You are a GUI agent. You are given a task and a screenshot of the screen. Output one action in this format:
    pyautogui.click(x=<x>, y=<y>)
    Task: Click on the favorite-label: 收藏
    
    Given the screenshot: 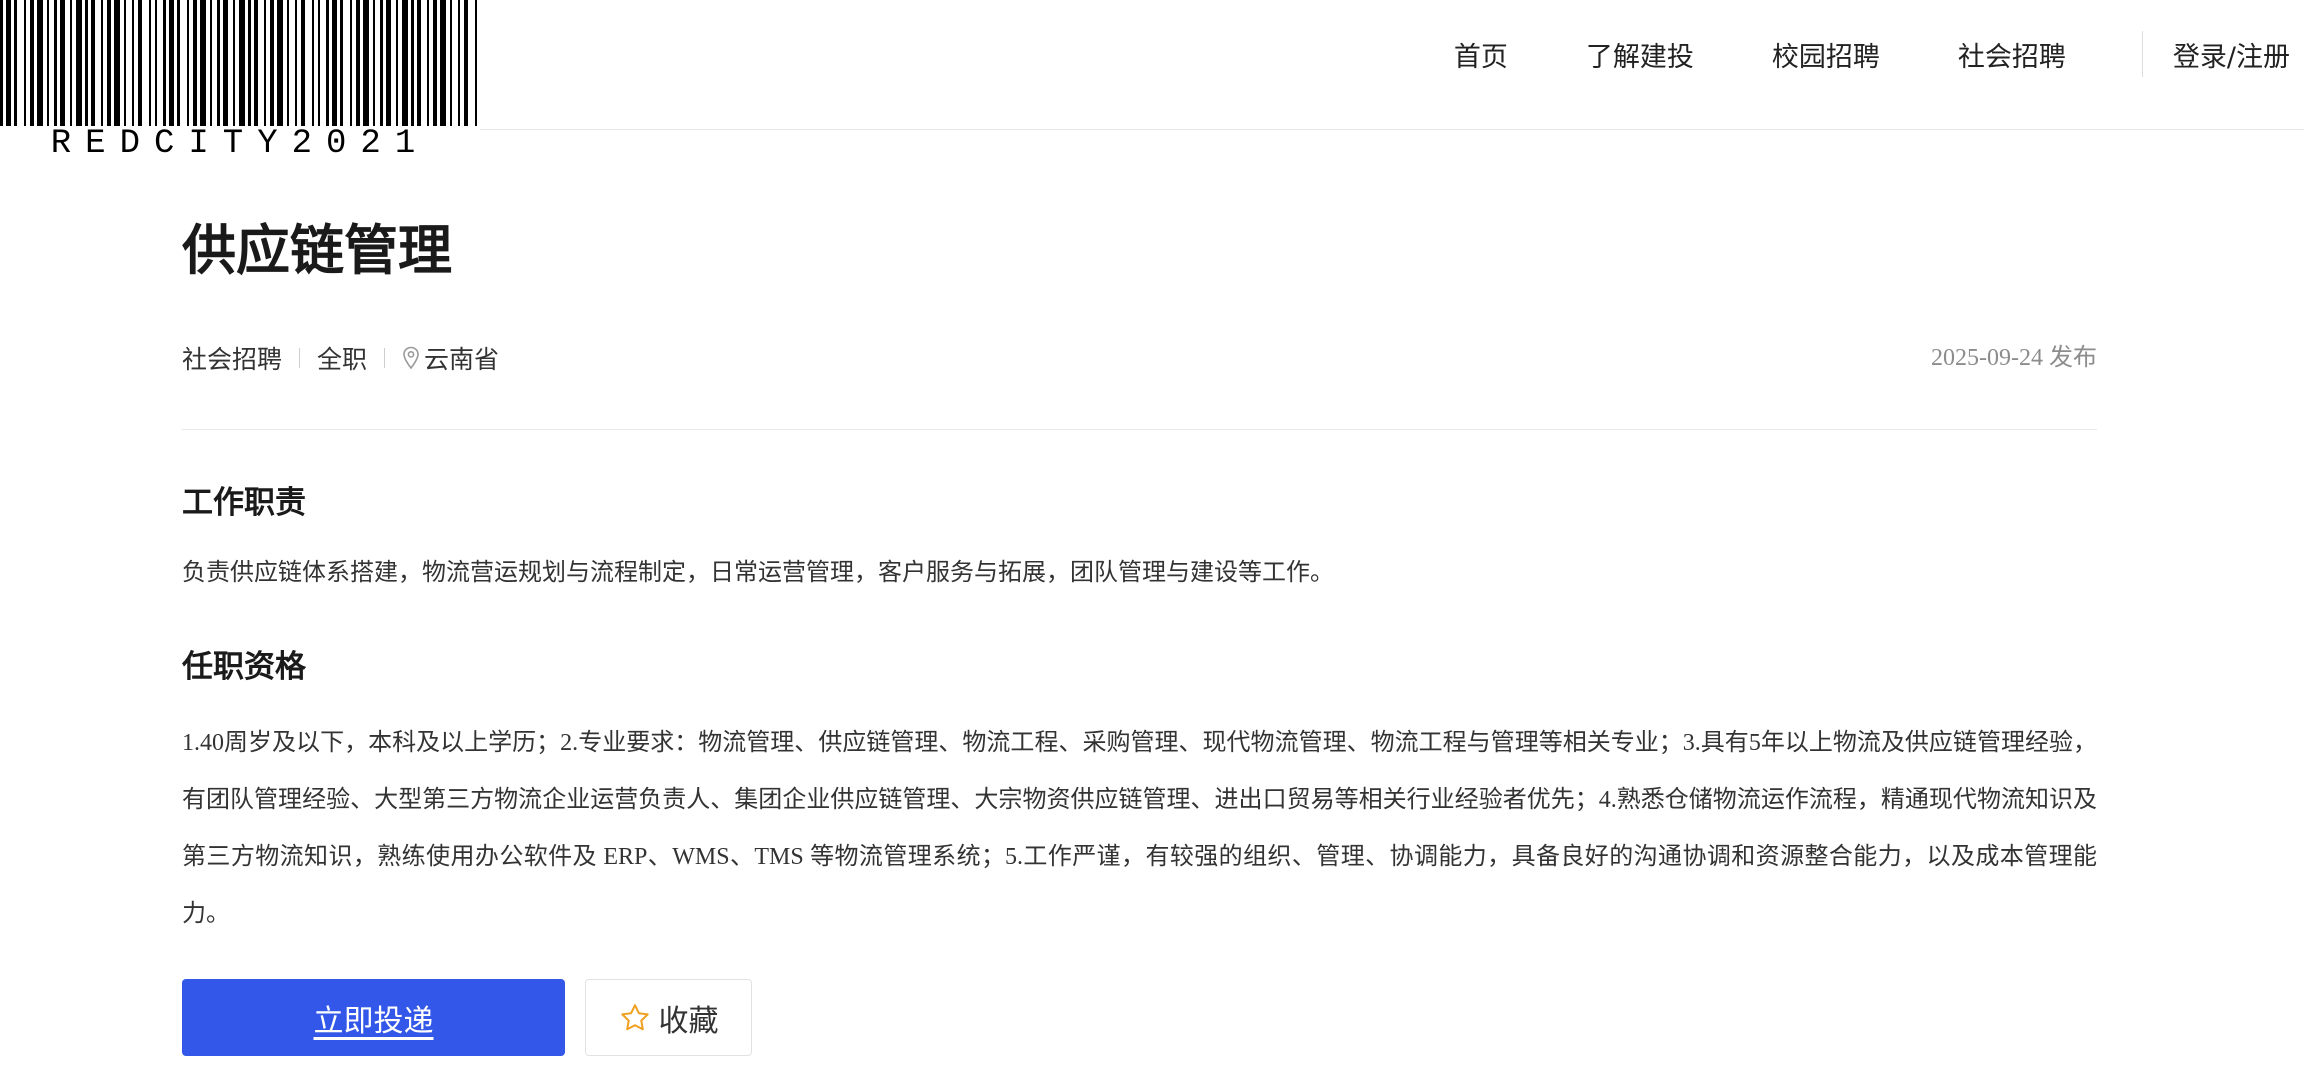 What is the action you would take?
    pyautogui.click(x=688, y=1021)
    